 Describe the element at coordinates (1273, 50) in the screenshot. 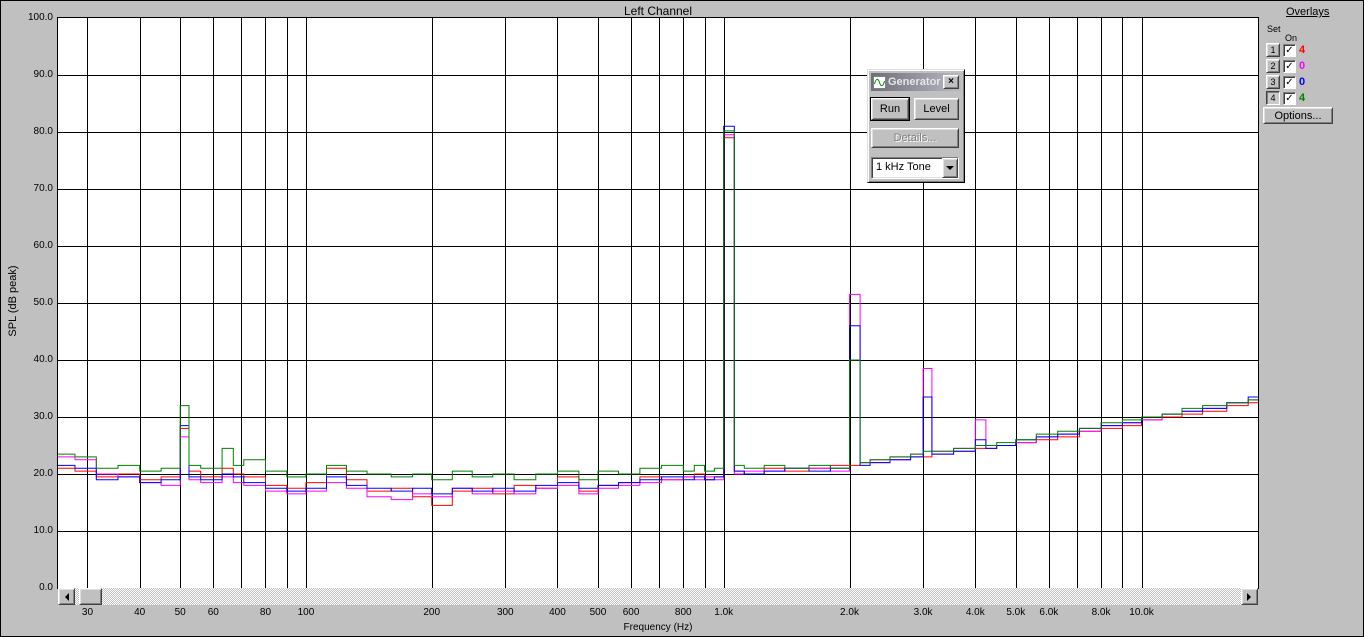

I see `overlay-set-button-1: 1` at that location.